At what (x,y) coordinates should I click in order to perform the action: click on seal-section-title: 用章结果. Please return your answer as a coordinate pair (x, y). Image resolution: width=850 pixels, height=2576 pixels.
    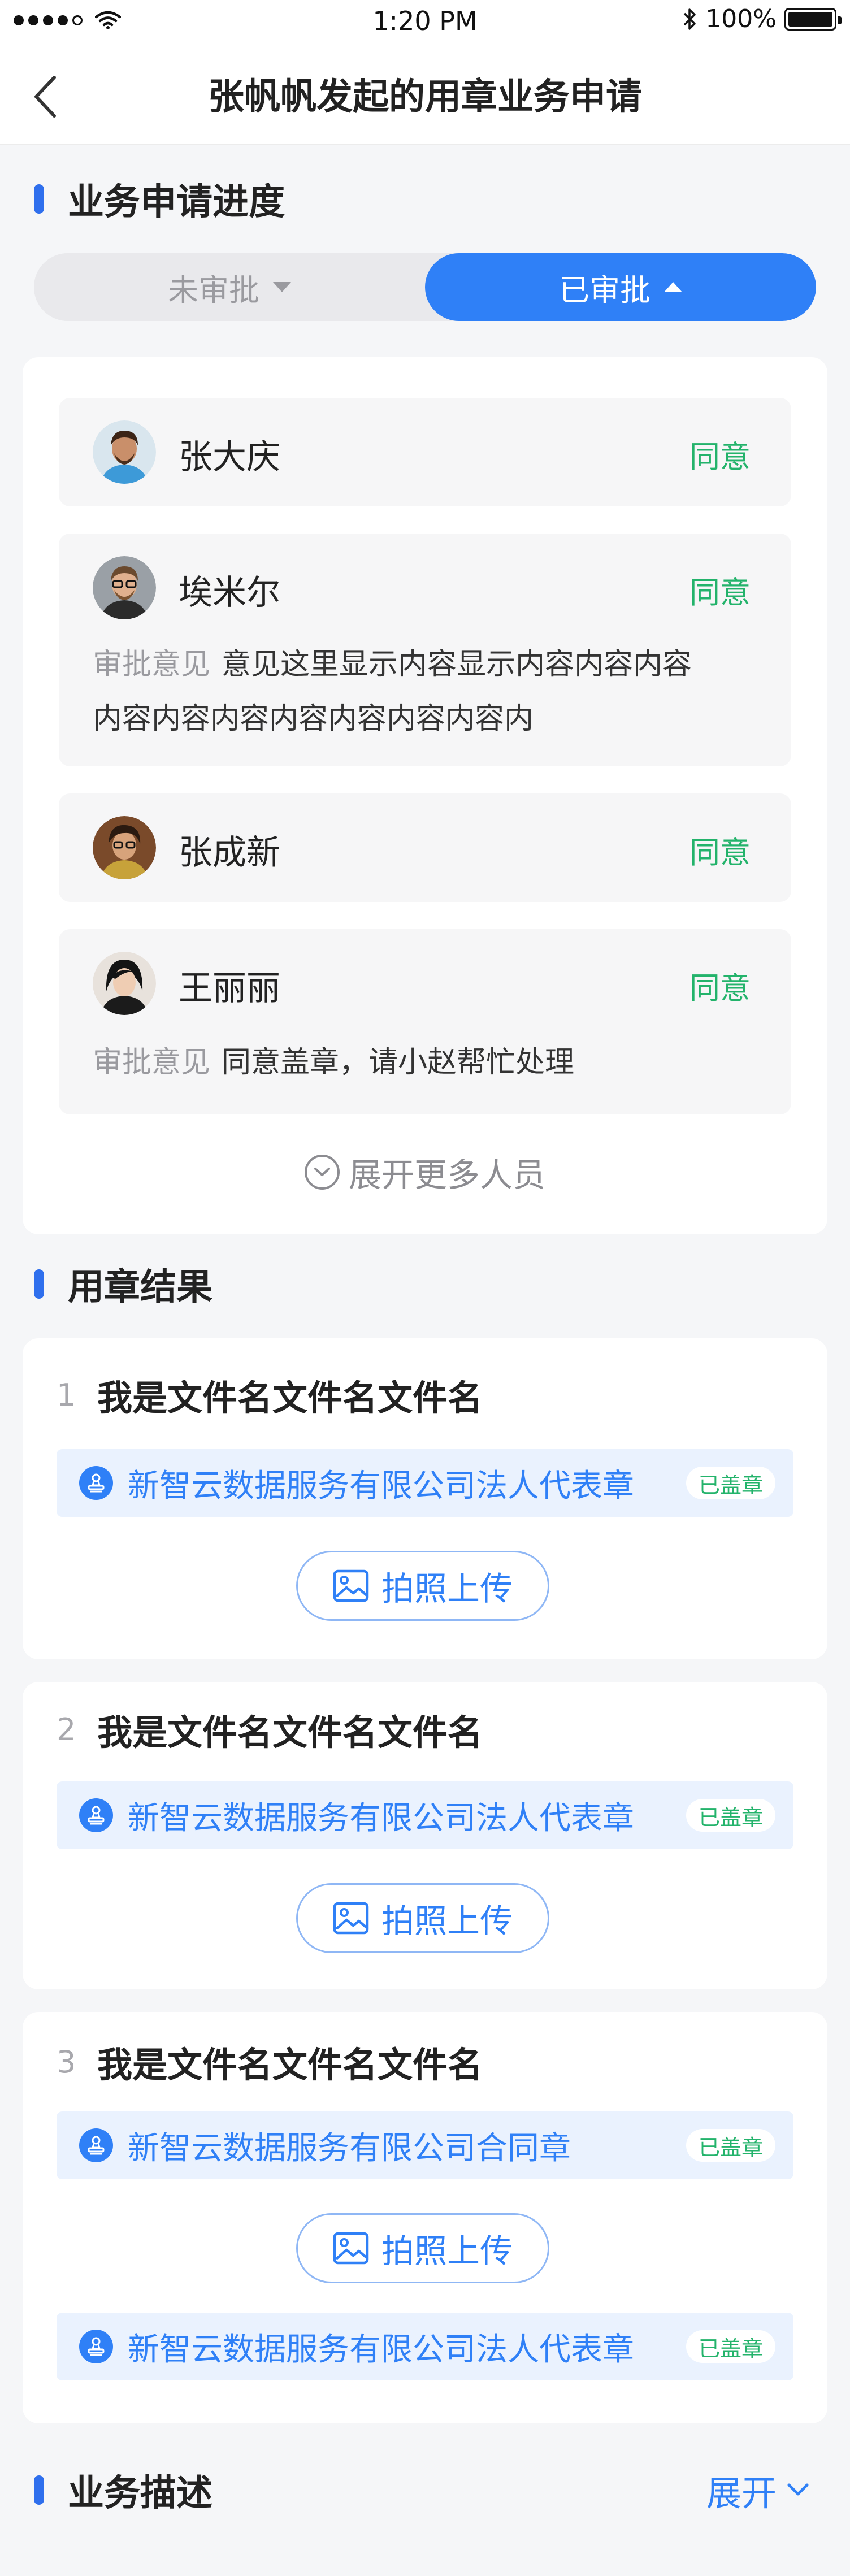
    Looking at the image, I should click on (140, 1287).